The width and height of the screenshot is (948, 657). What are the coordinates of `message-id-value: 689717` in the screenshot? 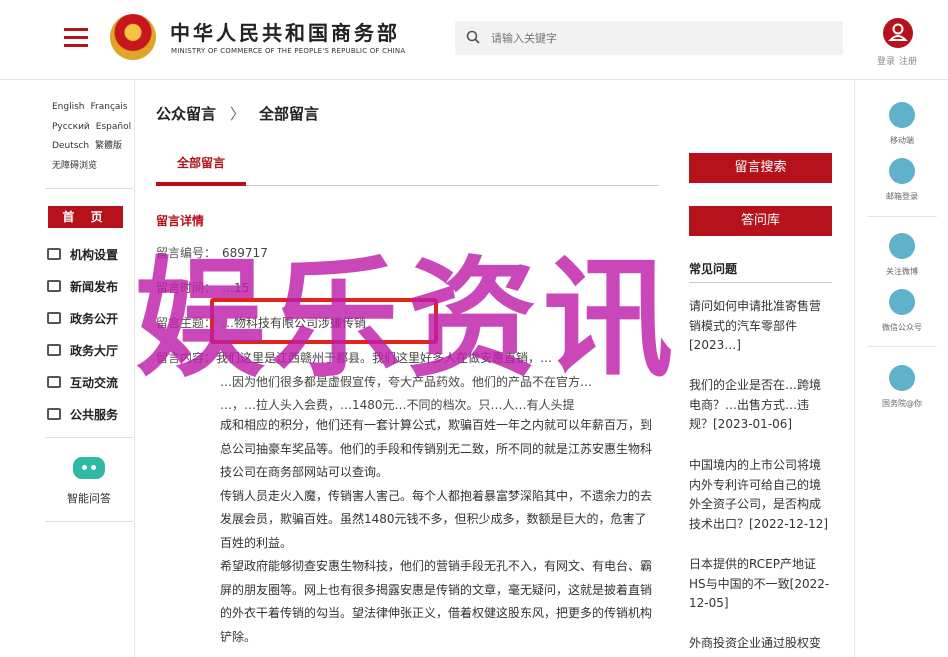 It's located at (245, 253).